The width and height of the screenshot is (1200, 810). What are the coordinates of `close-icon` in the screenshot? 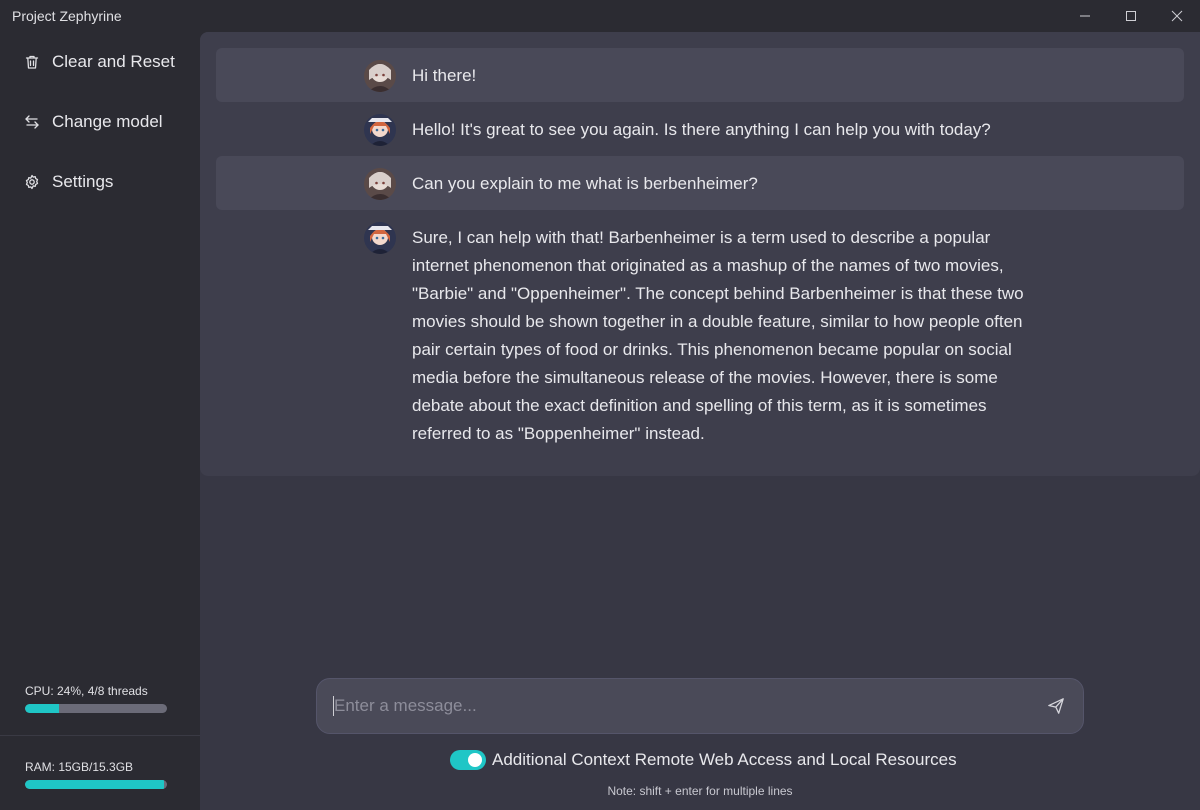 It's located at (1177, 16).